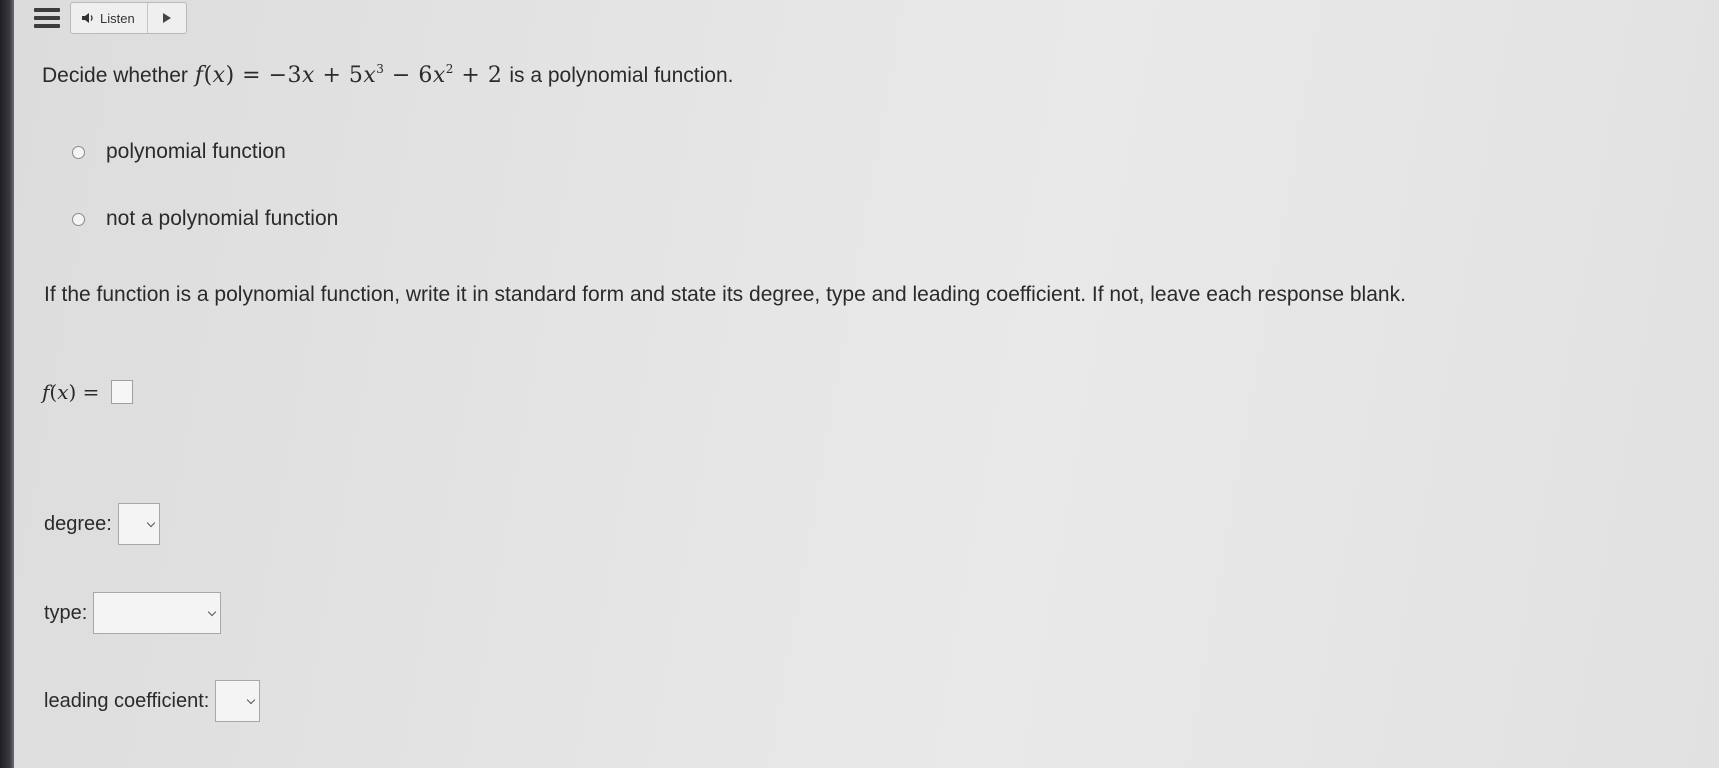 This screenshot has height=768, width=1719. I want to click on listen-label: Listen, so click(117, 18).